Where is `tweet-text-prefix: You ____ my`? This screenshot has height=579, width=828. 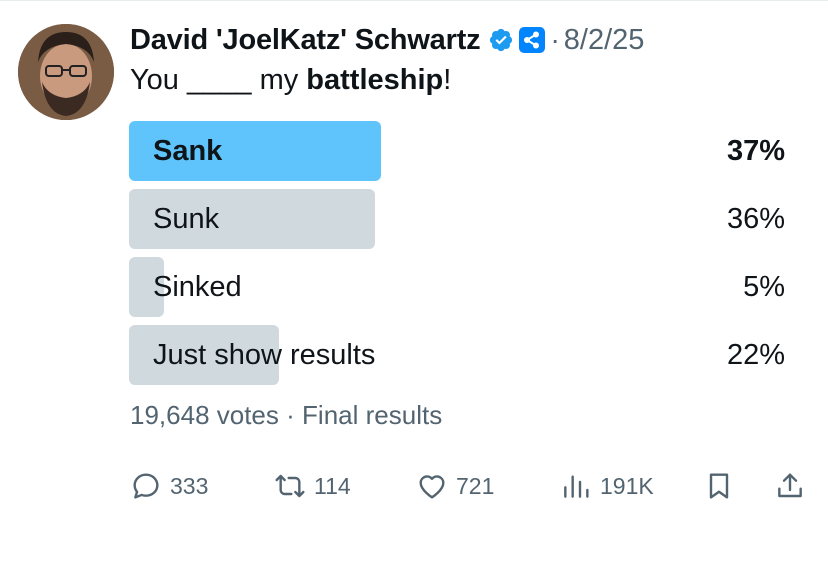
tweet-text-prefix: You ____ my is located at coordinates (218, 80).